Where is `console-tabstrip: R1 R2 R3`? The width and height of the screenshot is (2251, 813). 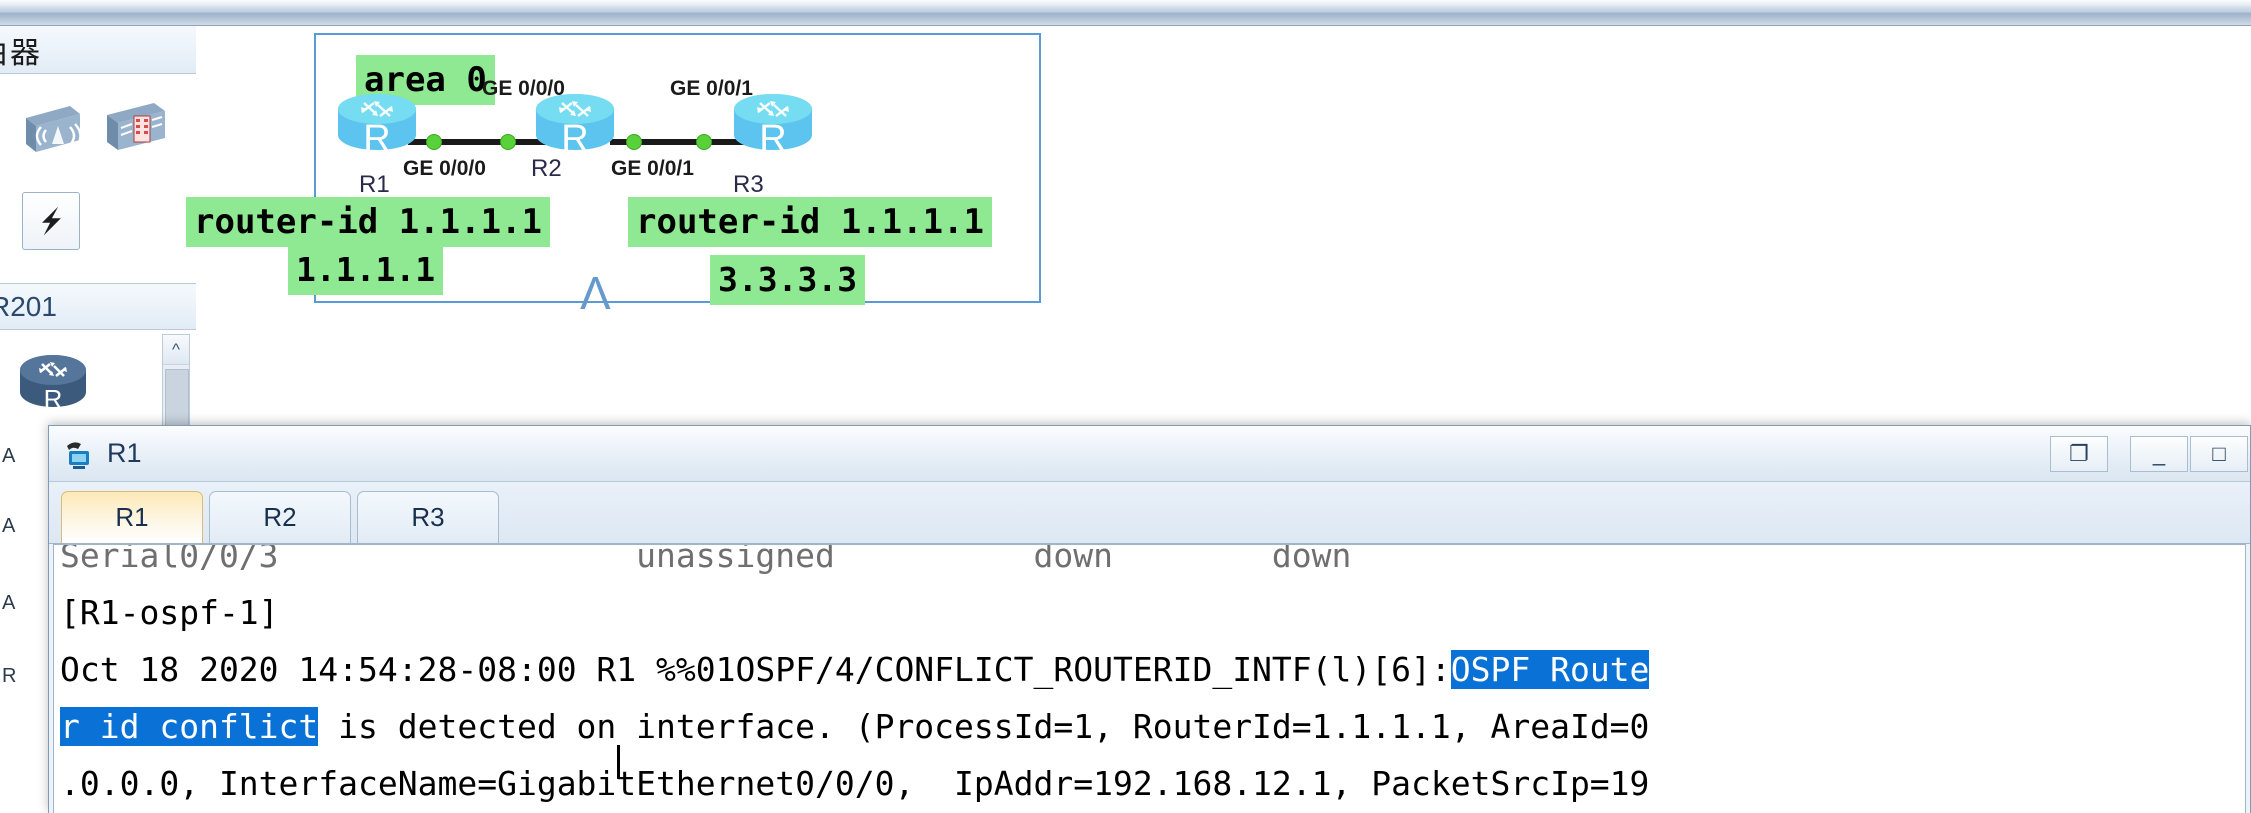
console-tabstrip: R1 R2 R3 is located at coordinates (1149, 513).